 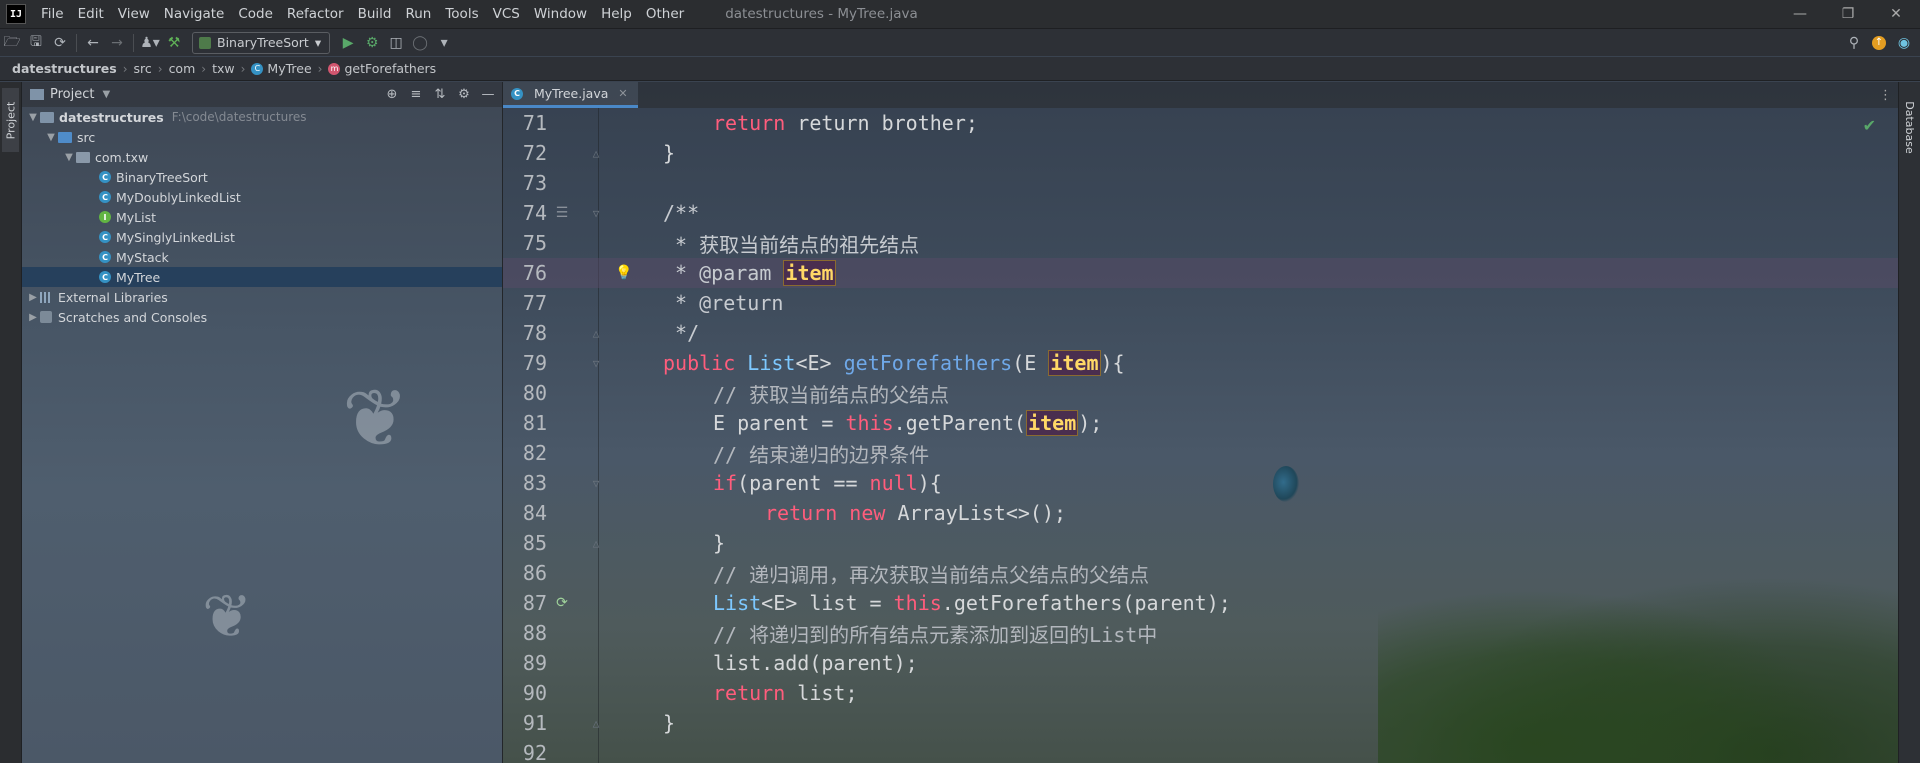 I want to click on code-line: 73, so click(x=1200, y=183).